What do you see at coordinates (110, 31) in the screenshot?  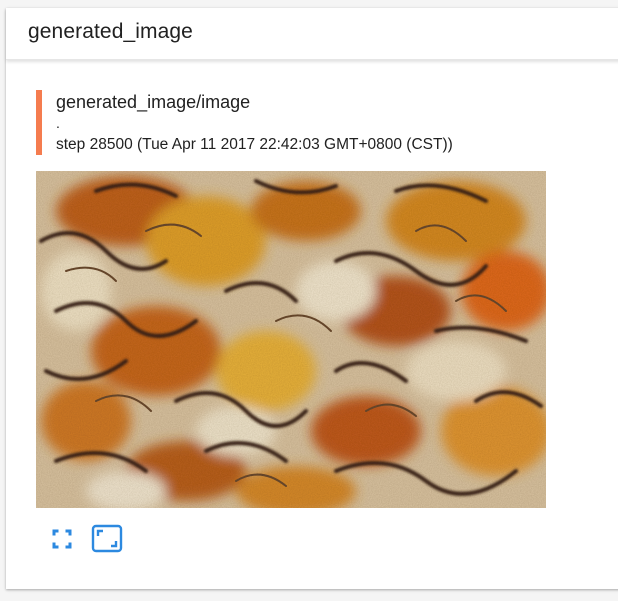 I see `card-title: generated_image` at bounding box center [110, 31].